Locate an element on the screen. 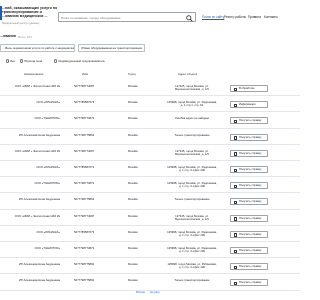  radio-label: Индивидуальный предприниматель is located at coordinates (81, 61).